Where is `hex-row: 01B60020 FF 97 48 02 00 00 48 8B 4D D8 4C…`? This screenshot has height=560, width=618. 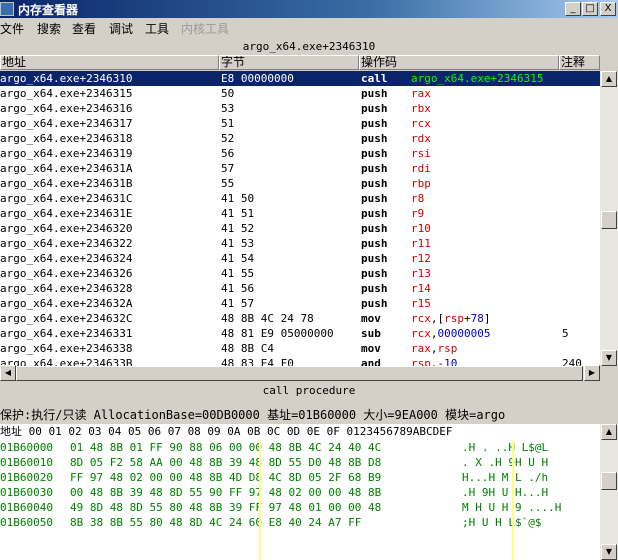
hex-row: 01B60020 FF 97 48 02 00 00 48 8B 4D D8 4C… is located at coordinates (300, 478).